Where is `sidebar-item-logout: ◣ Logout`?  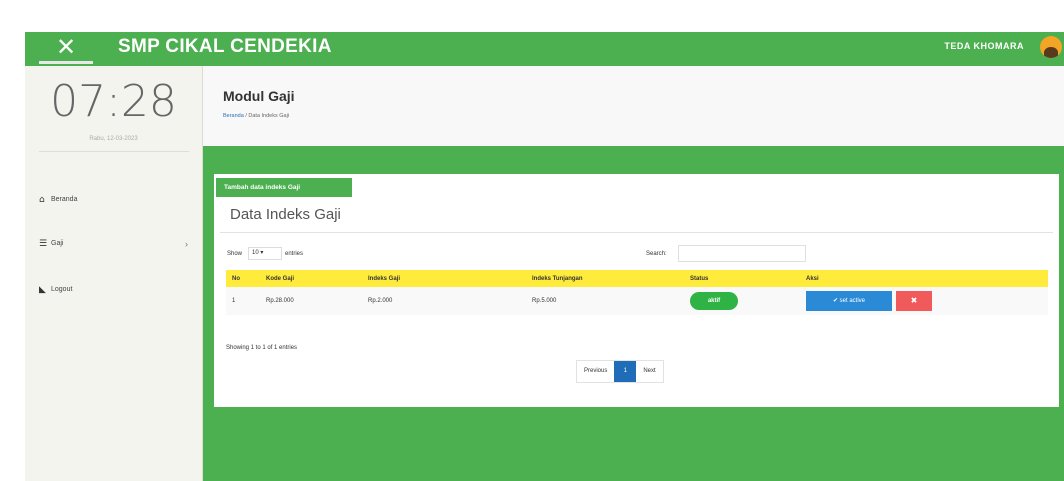
sidebar-item-logout: ◣ Logout is located at coordinates (113, 290).